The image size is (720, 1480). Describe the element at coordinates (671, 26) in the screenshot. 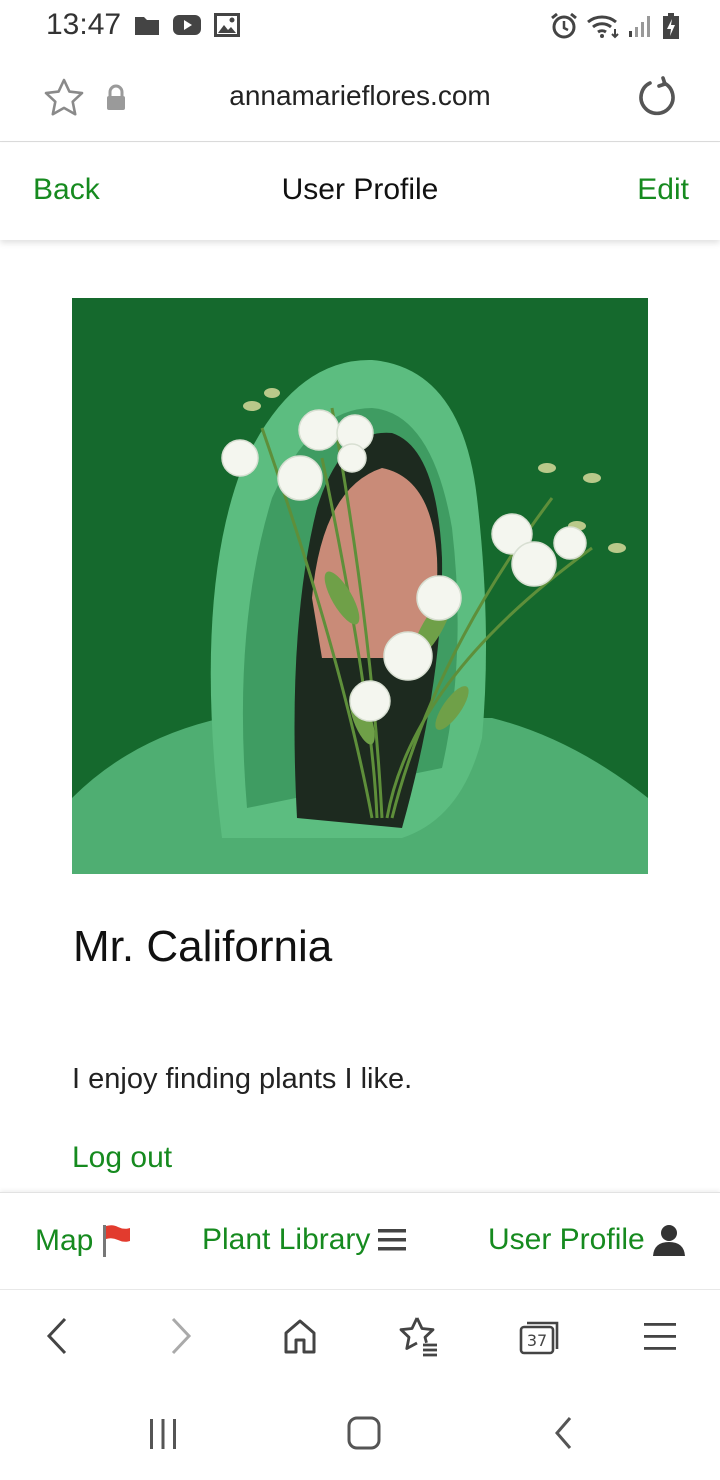

I see `battery-charging-icon` at that location.